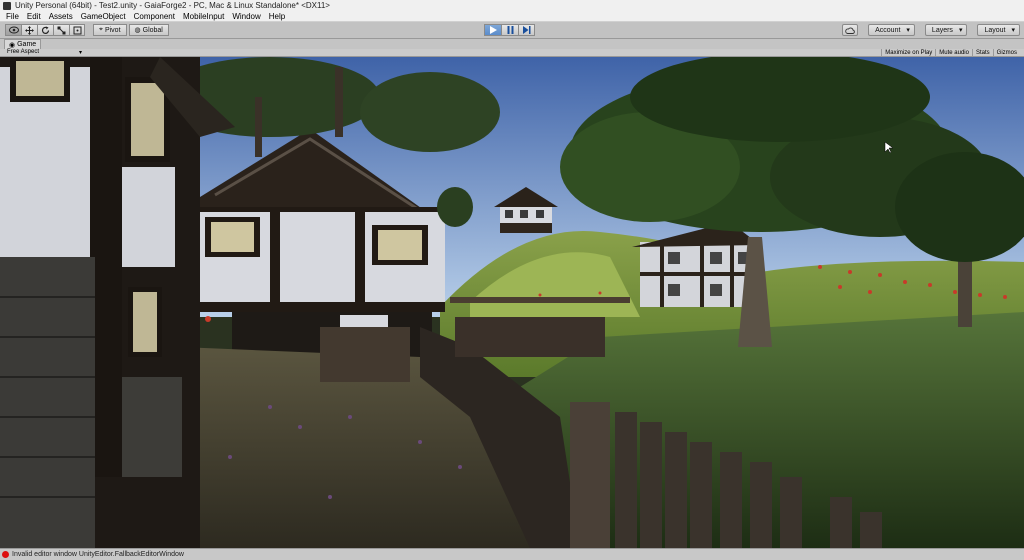 This screenshot has width=1024, height=560. Describe the element at coordinates (137, 30) in the screenshot. I see `globe-icon: ◍` at that location.